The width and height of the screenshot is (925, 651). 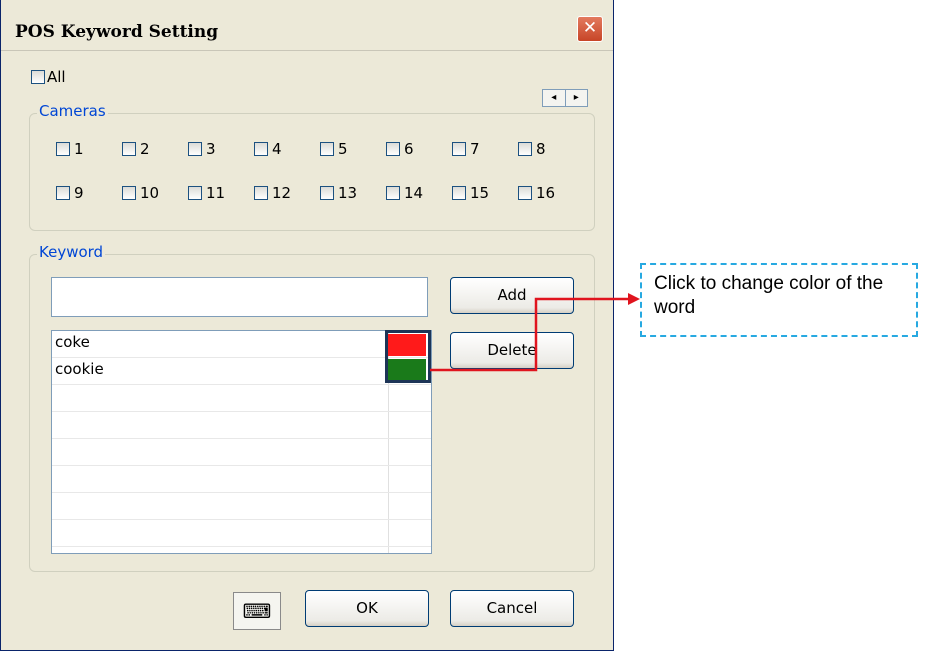 I want to click on annotation-callout: Click to change color of the word, so click(x=779, y=300).